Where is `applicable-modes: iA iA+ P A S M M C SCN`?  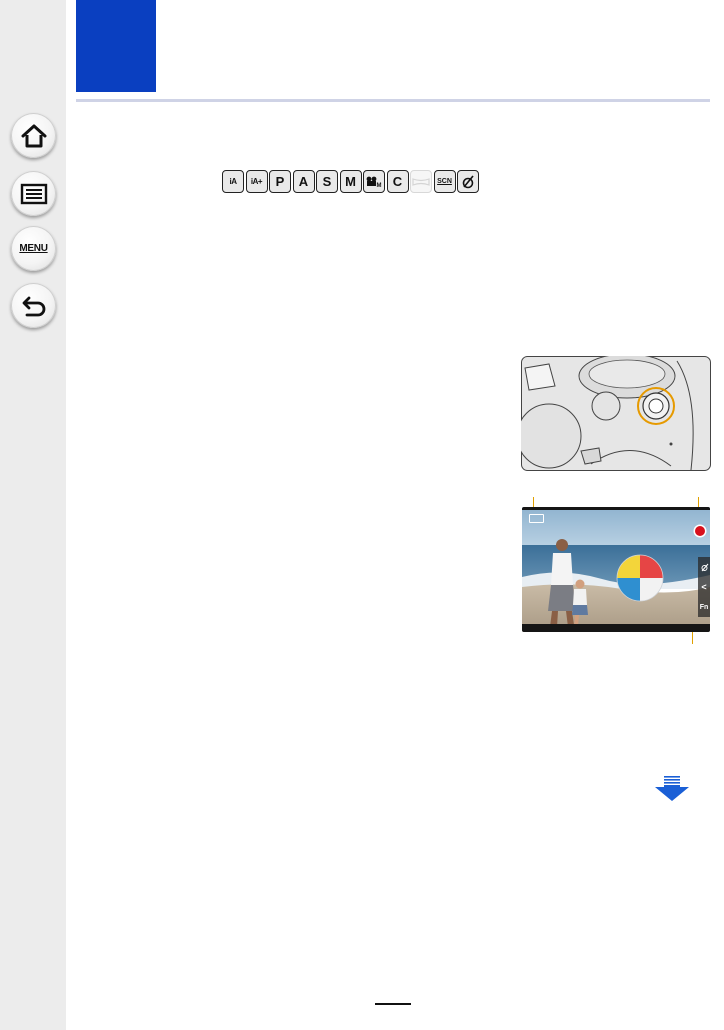
applicable-modes: iA iA+ P A S M M C SCN is located at coordinates (350, 182).